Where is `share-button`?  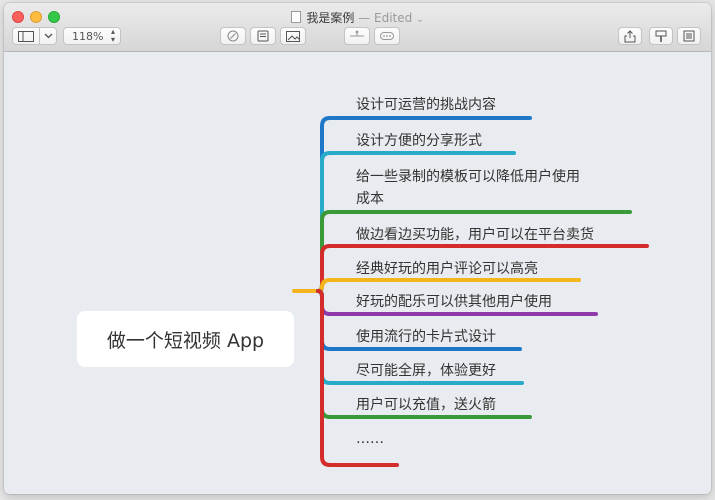
share-button is located at coordinates (630, 36).